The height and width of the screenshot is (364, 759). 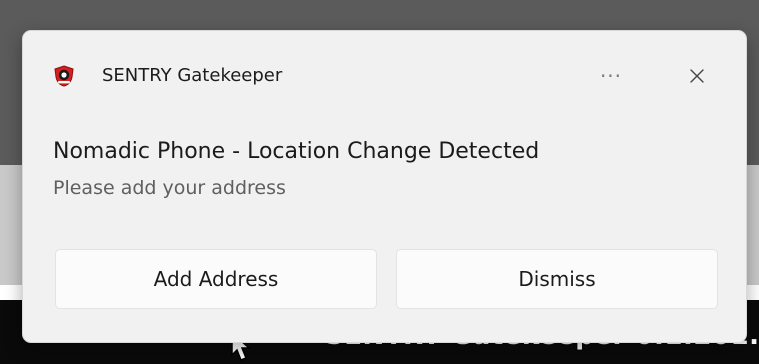 I want to click on sentry-shield-icon, so click(x=64, y=76).